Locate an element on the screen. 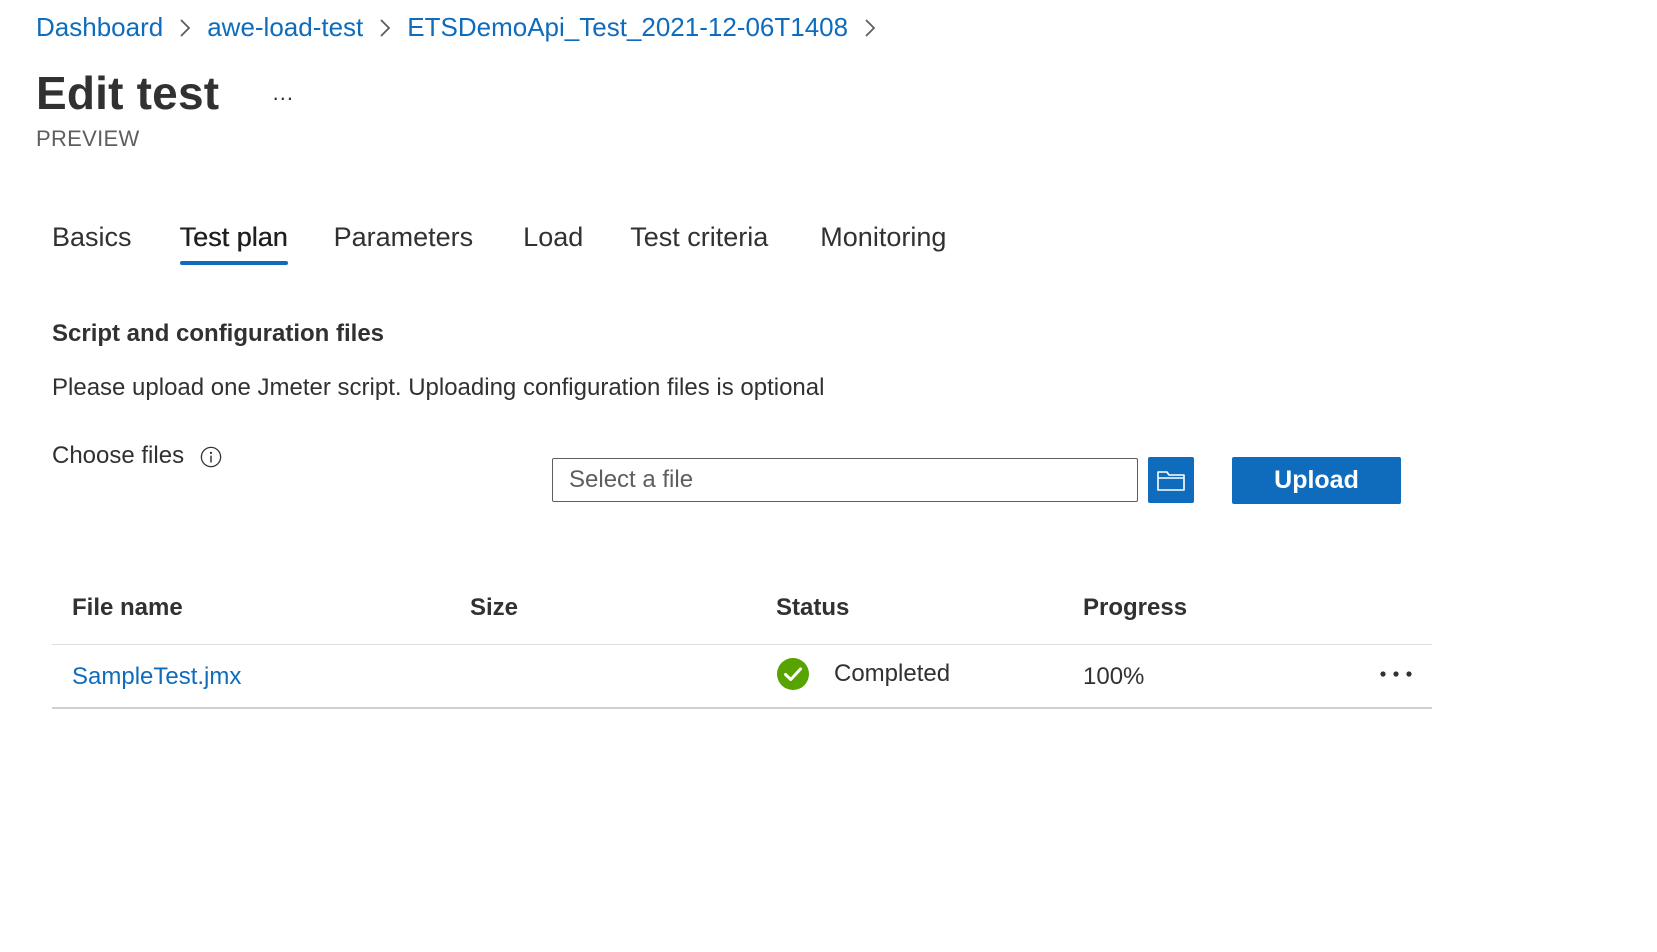 The height and width of the screenshot is (952, 1657). tab-load: Load is located at coordinates (553, 243).